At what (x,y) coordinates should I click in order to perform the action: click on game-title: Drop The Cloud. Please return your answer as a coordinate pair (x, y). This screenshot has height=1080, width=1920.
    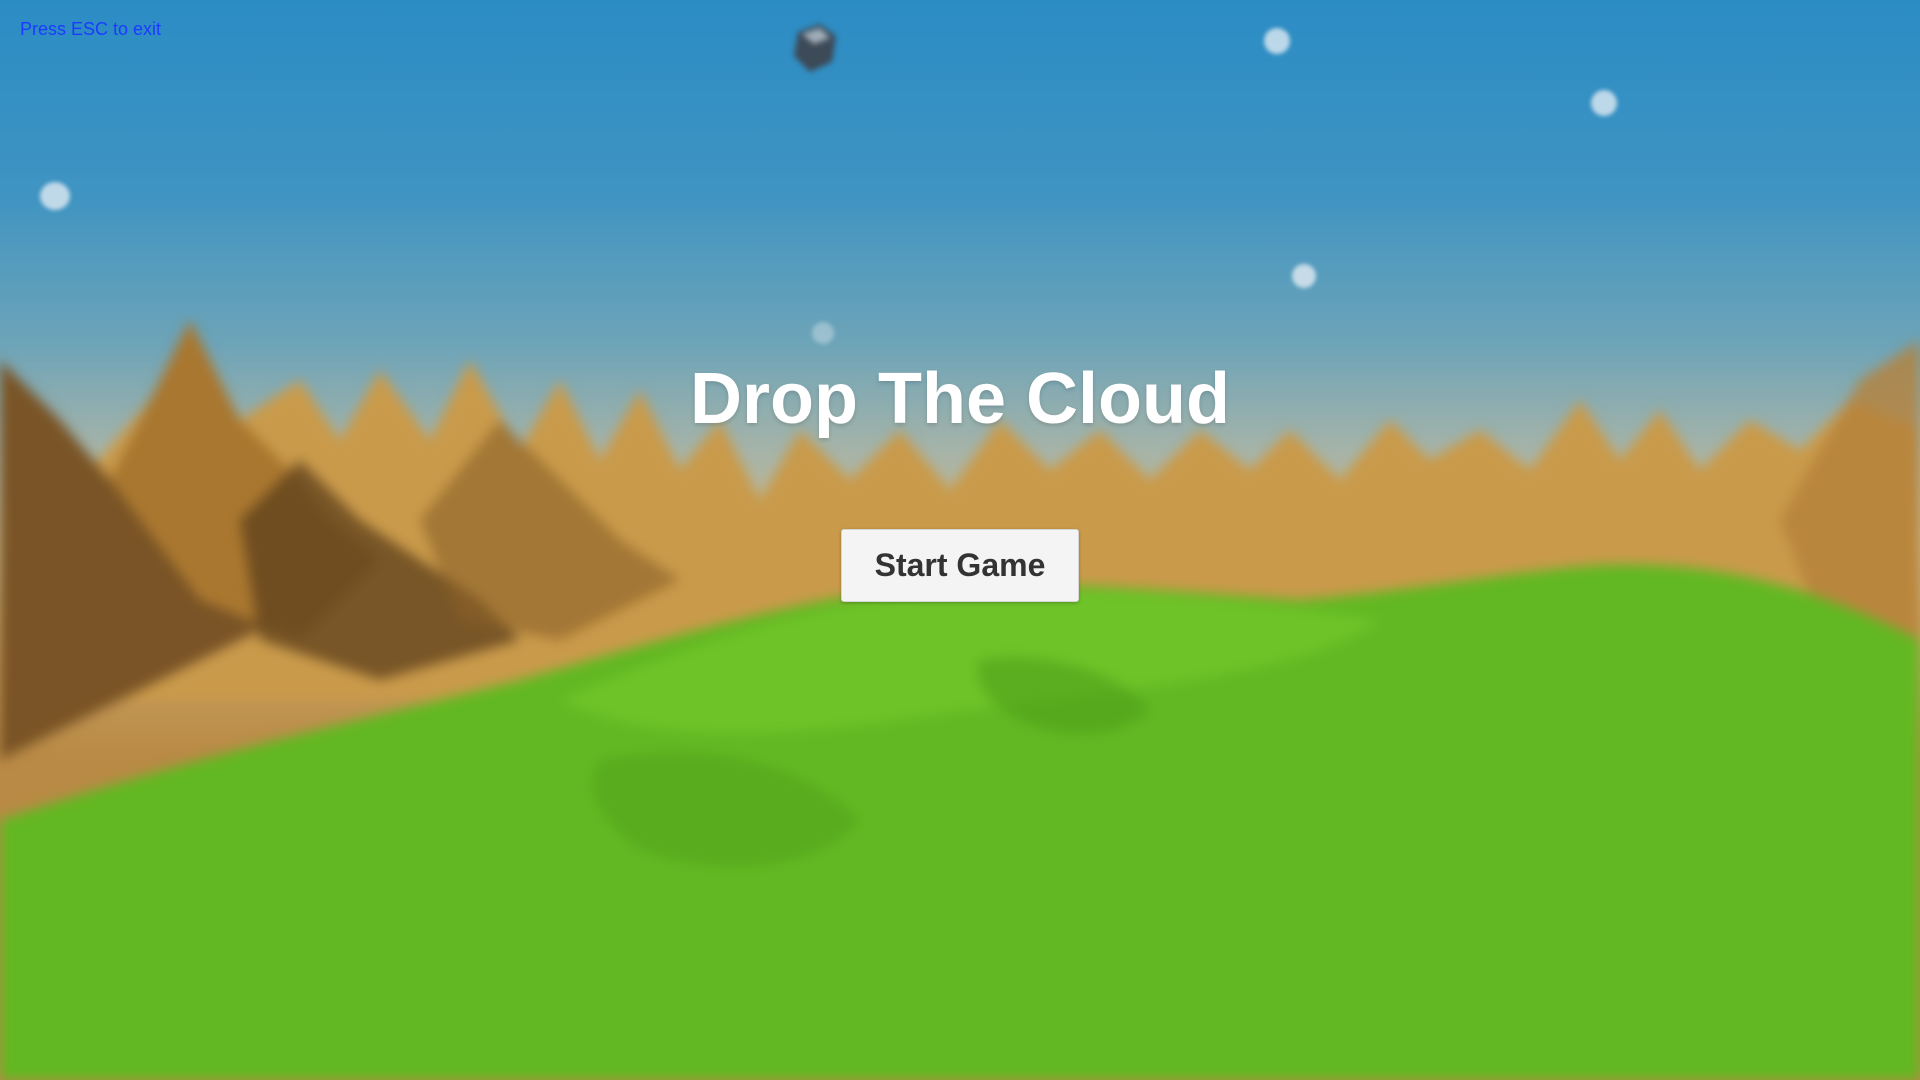
    Looking at the image, I should click on (960, 399).